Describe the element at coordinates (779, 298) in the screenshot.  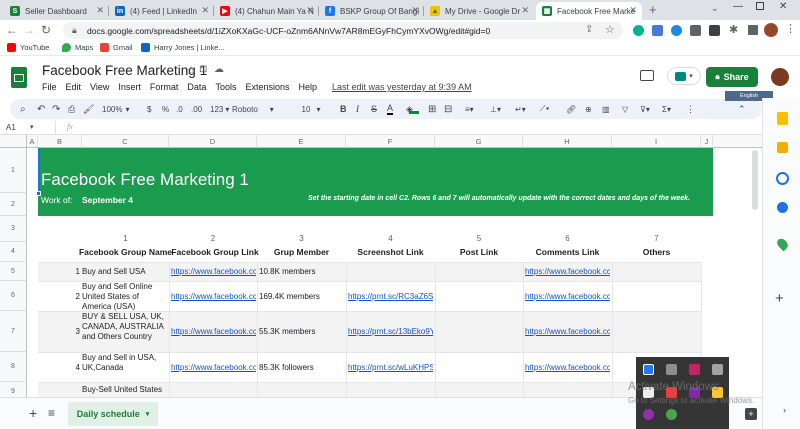
I see `add-addon-icon: +` at that location.